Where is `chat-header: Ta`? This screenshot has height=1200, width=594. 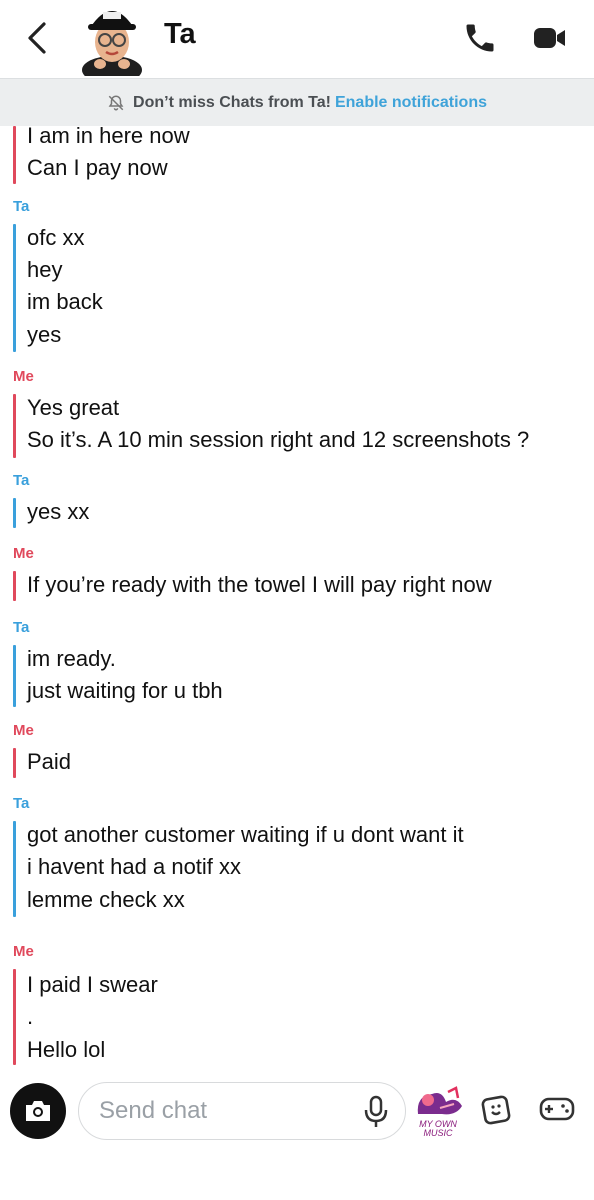
chat-header: Ta is located at coordinates (297, 42).